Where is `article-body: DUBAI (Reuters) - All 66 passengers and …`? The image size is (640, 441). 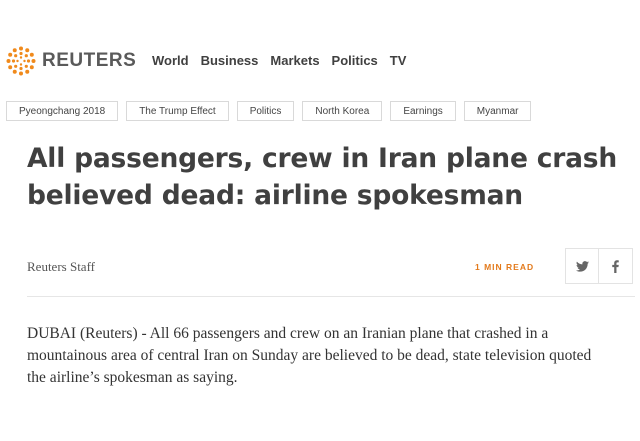
article-body: DUBAI (Reuters) - All 66 passengers and … is located at coordinates (327, 356).